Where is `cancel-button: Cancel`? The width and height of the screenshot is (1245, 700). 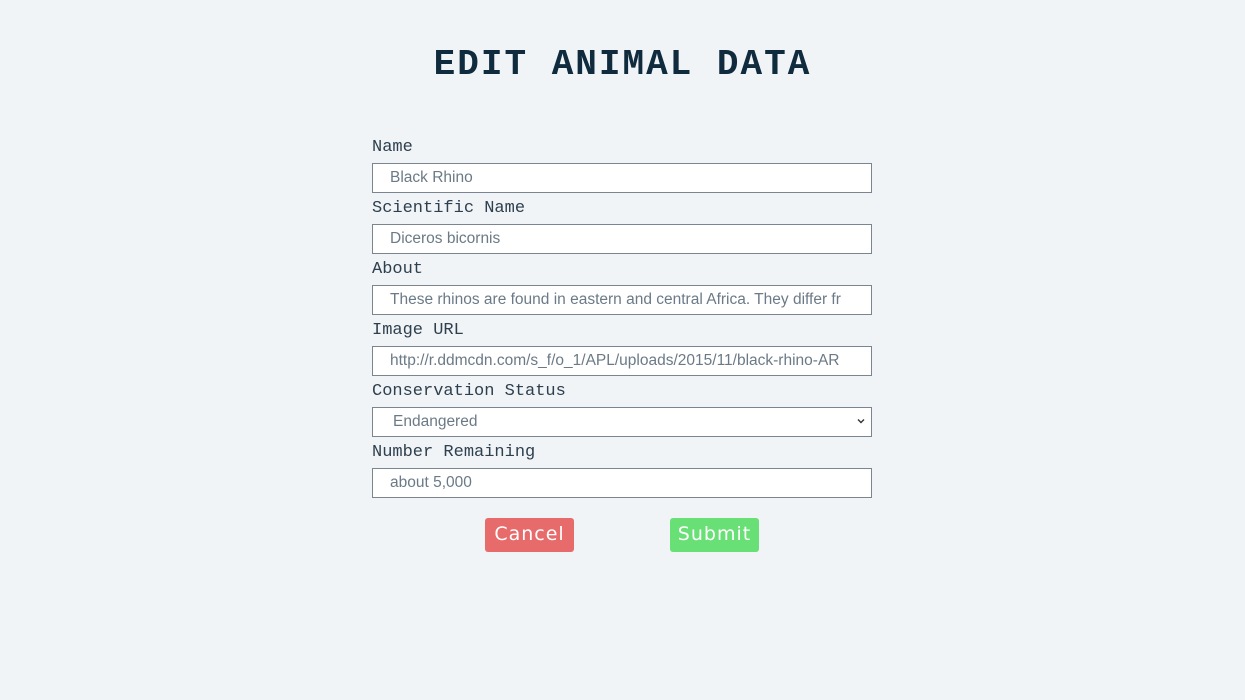
cancel-button: Cancel is located at coordinates (529, 535).